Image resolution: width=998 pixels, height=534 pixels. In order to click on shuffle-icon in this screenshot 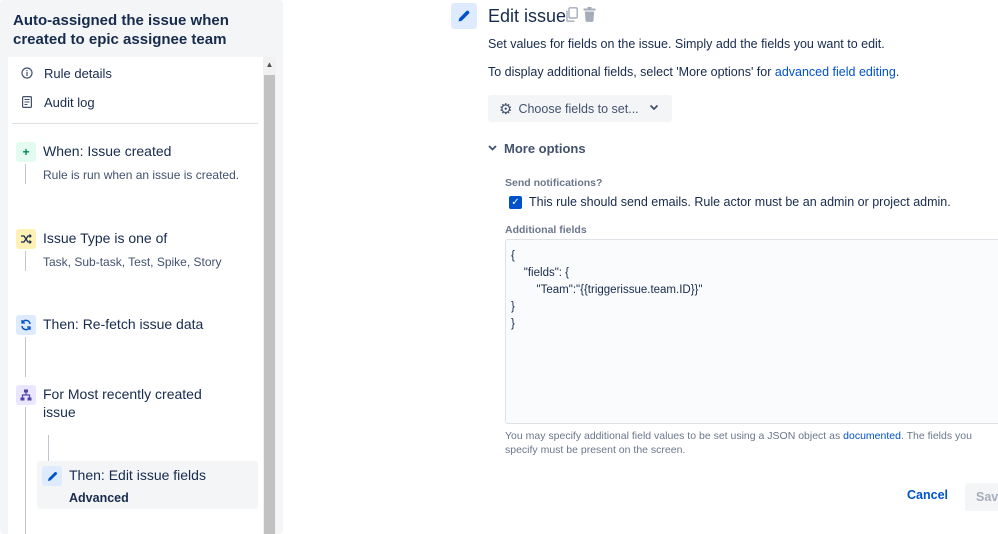, I will do `click(26, 239)`.